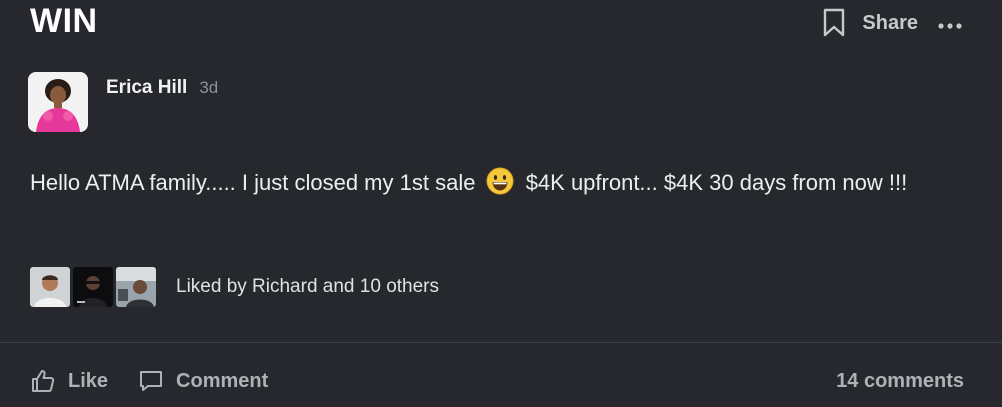  I want to click on bookmark-icon, so click(834, 23).